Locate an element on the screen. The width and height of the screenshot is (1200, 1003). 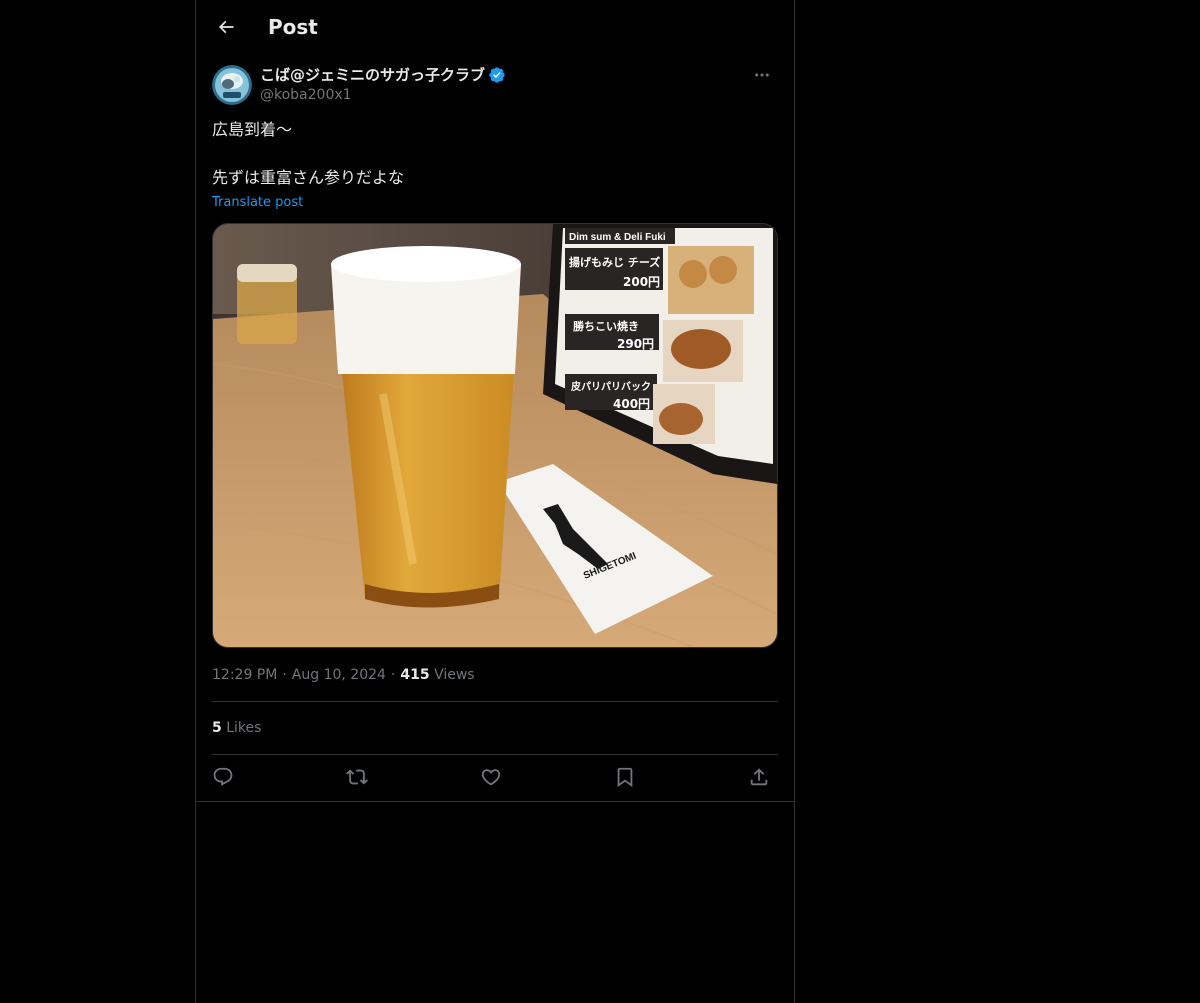
heart-icon is located at coordinates (491, 777).